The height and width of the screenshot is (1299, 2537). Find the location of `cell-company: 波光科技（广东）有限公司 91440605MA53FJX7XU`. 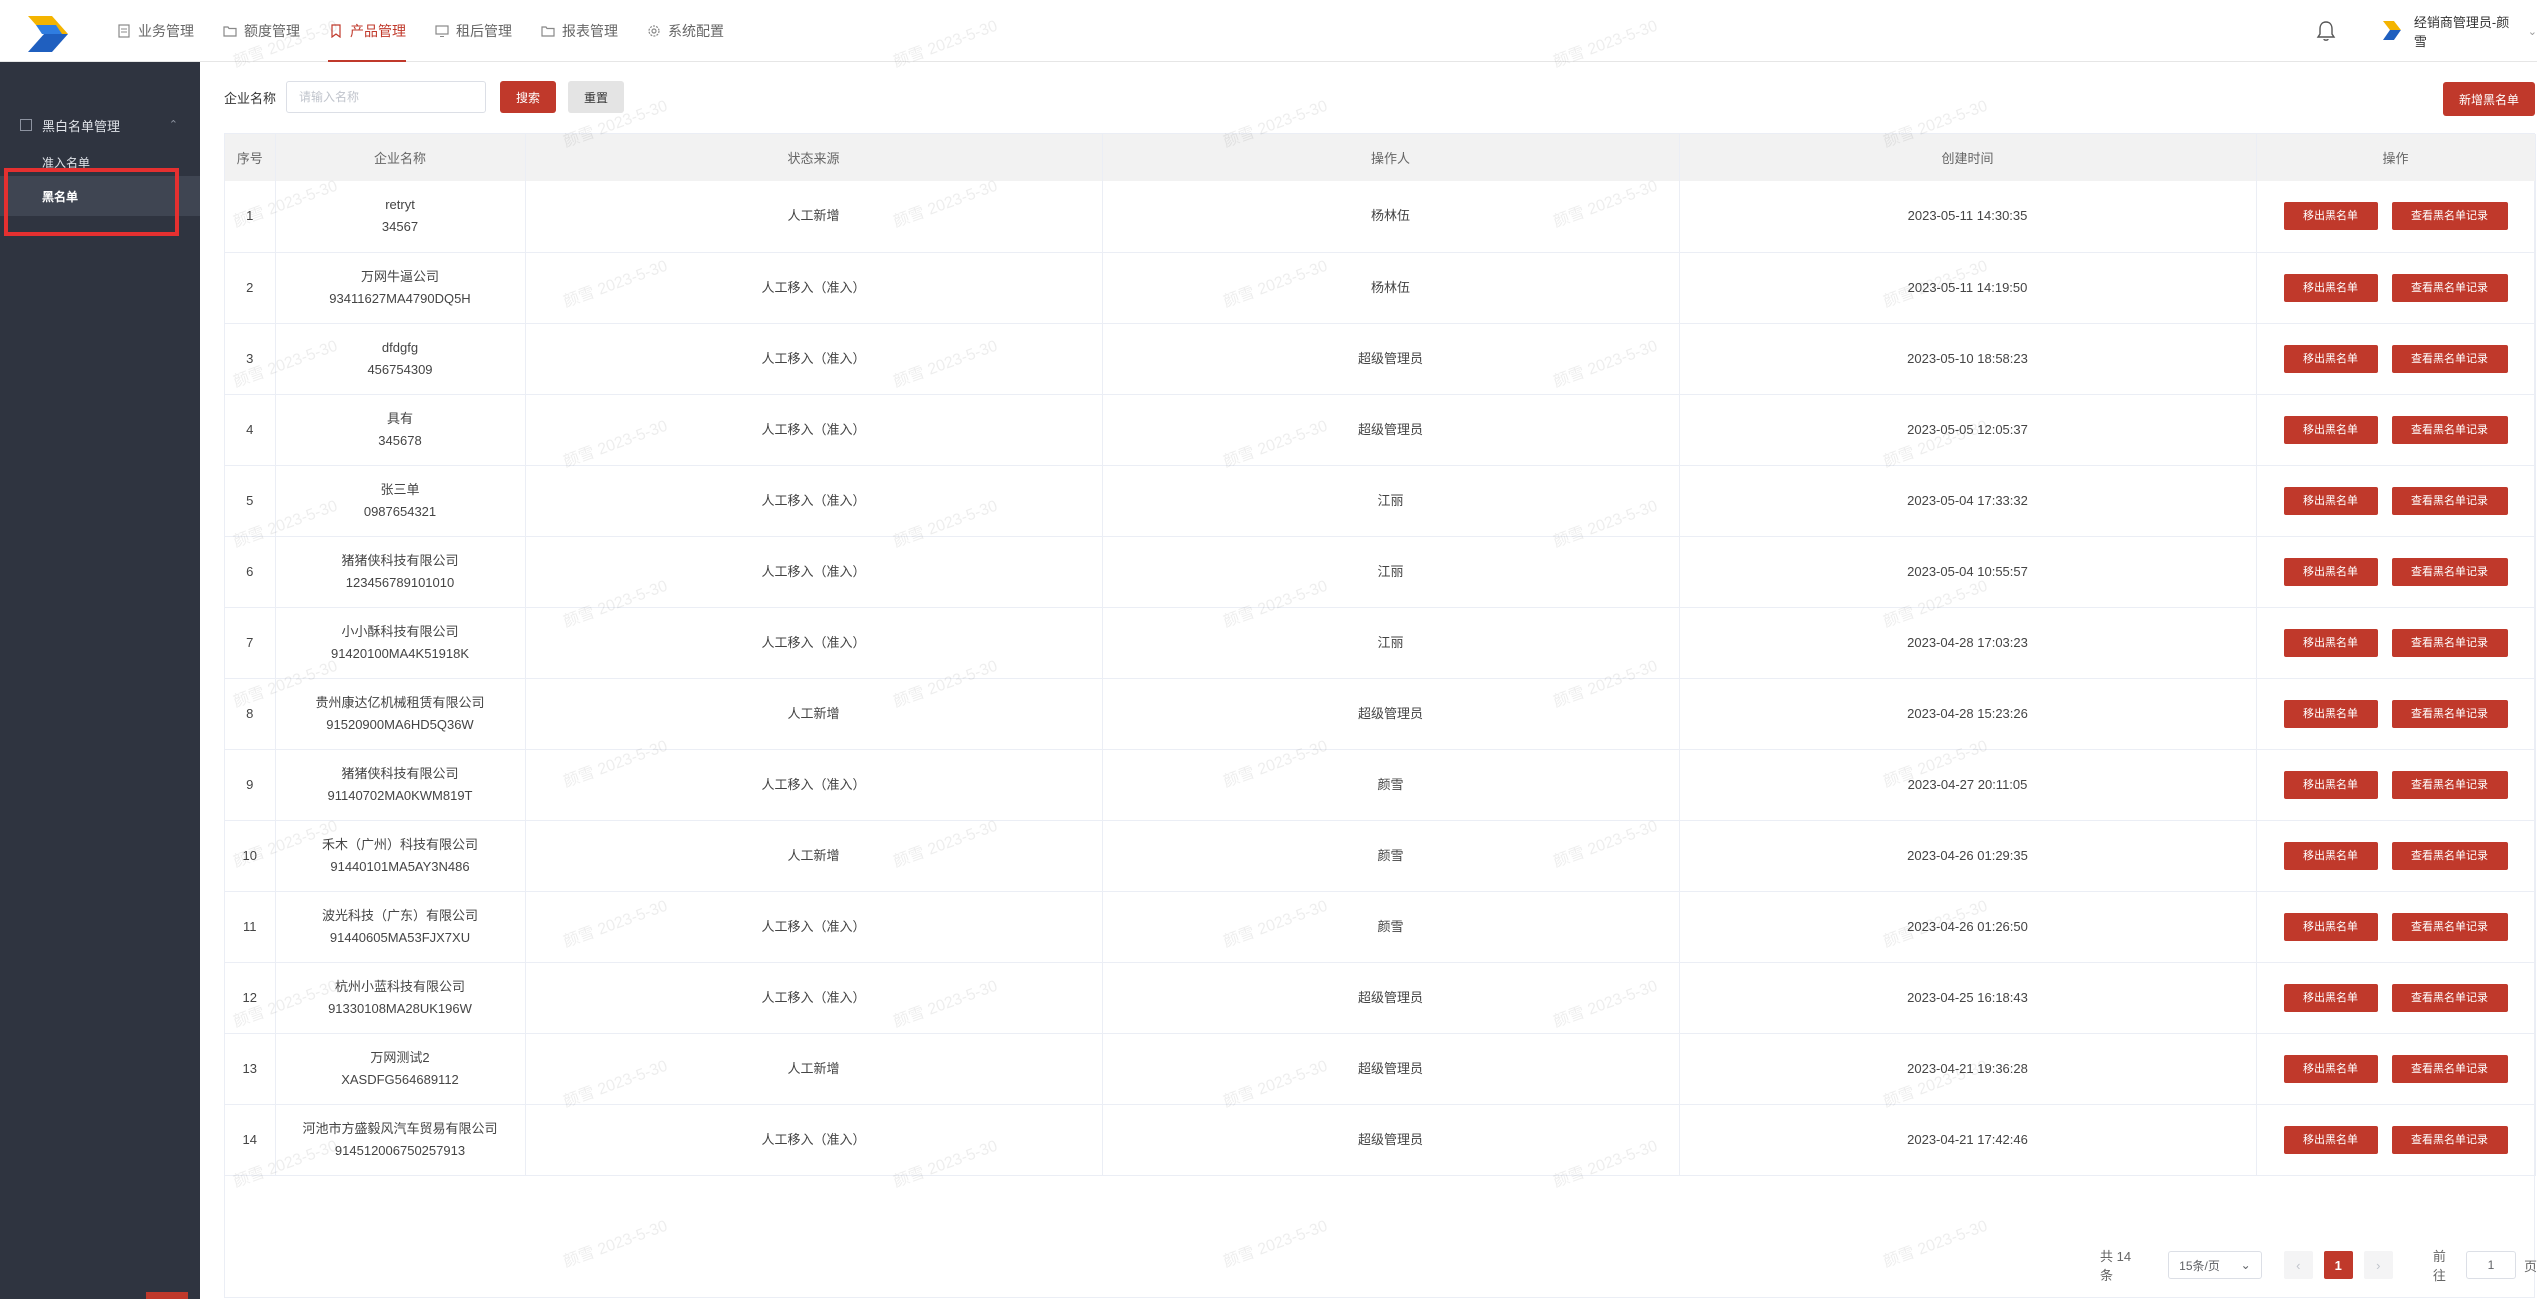

cell-company: 波光科技（广东）有限公司 91440605MA53FJX7XU is located at coordinates (400, 926).